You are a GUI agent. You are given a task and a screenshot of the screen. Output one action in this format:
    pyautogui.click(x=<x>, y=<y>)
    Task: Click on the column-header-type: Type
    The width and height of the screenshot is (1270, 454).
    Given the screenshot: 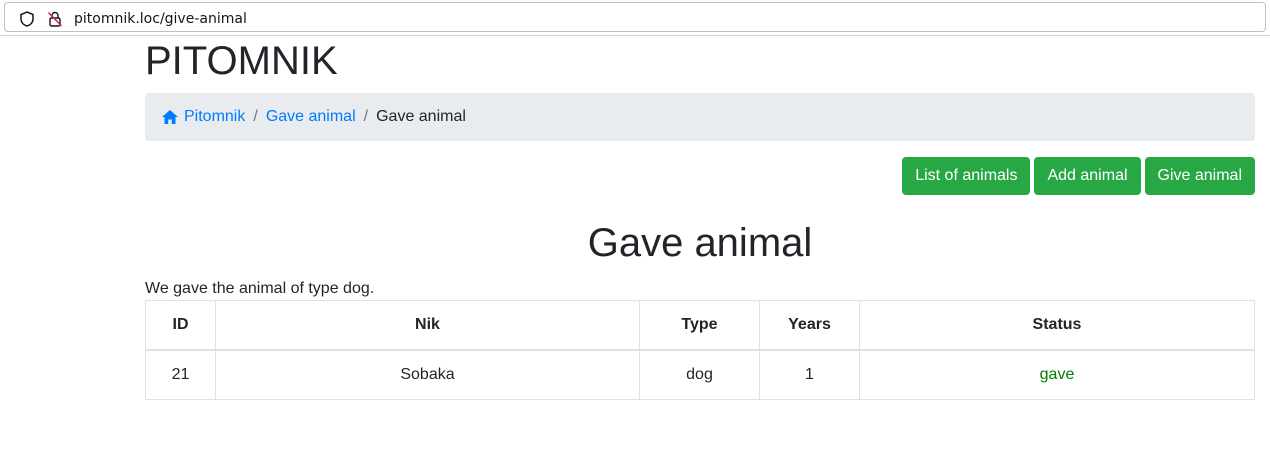 What is the action you would take?
    pyautogui.click(x=699, y=325)
    